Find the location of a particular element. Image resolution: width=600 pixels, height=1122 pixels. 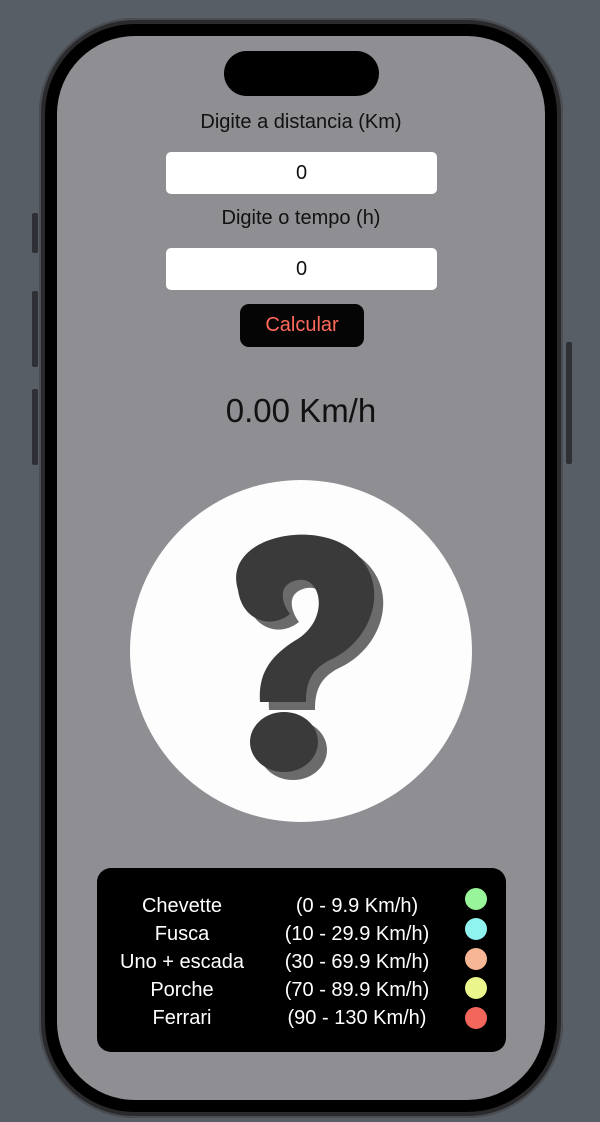

legend-car-name: Ferrari is located at coordinates (182, 1018).